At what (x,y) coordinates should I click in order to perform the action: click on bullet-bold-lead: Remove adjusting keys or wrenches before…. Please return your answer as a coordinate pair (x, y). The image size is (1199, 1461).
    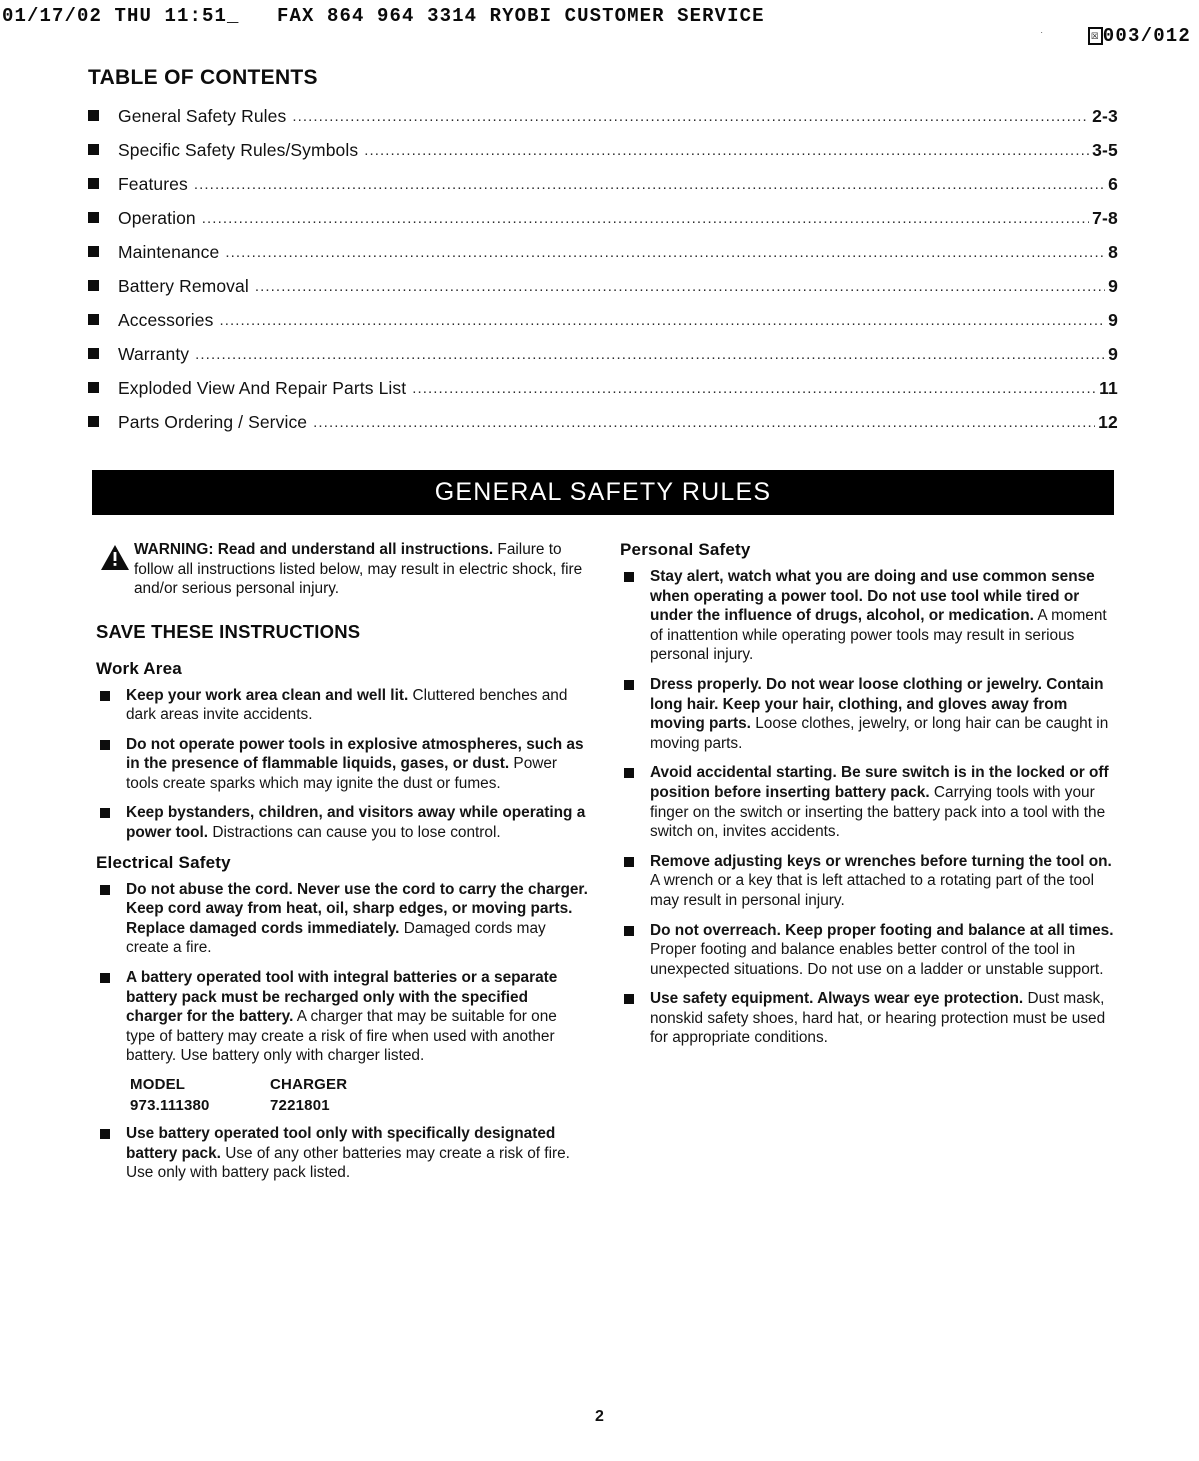
    Looking at the image, I should click on (881, 861).